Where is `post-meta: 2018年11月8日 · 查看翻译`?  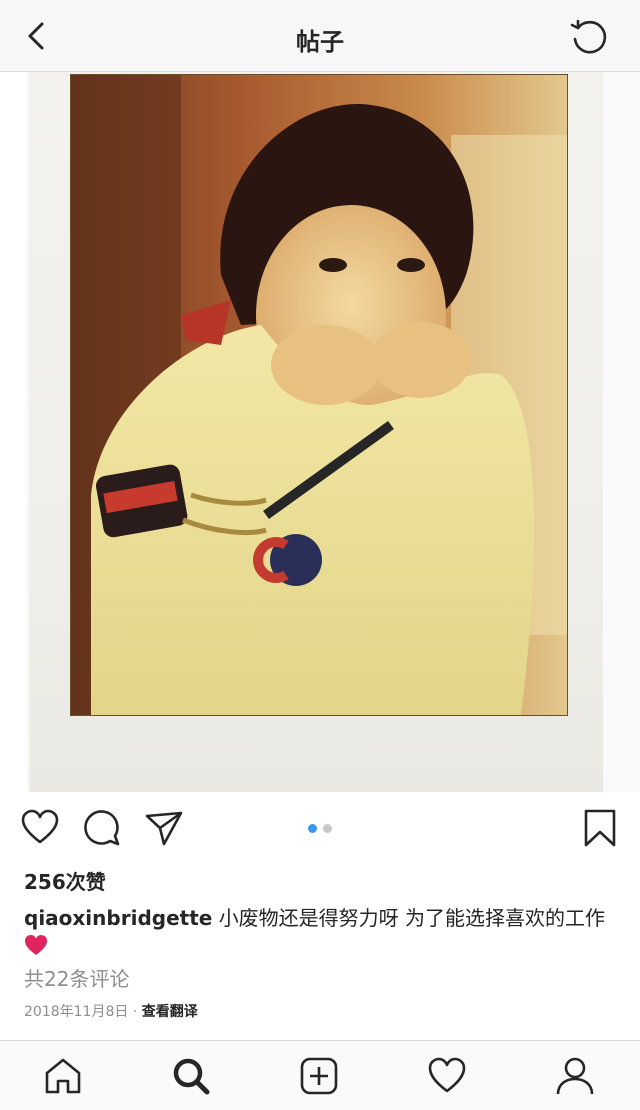
post-meta: 2018年11月8日 · 查看翻译 is located at coordinates (111, 1011).